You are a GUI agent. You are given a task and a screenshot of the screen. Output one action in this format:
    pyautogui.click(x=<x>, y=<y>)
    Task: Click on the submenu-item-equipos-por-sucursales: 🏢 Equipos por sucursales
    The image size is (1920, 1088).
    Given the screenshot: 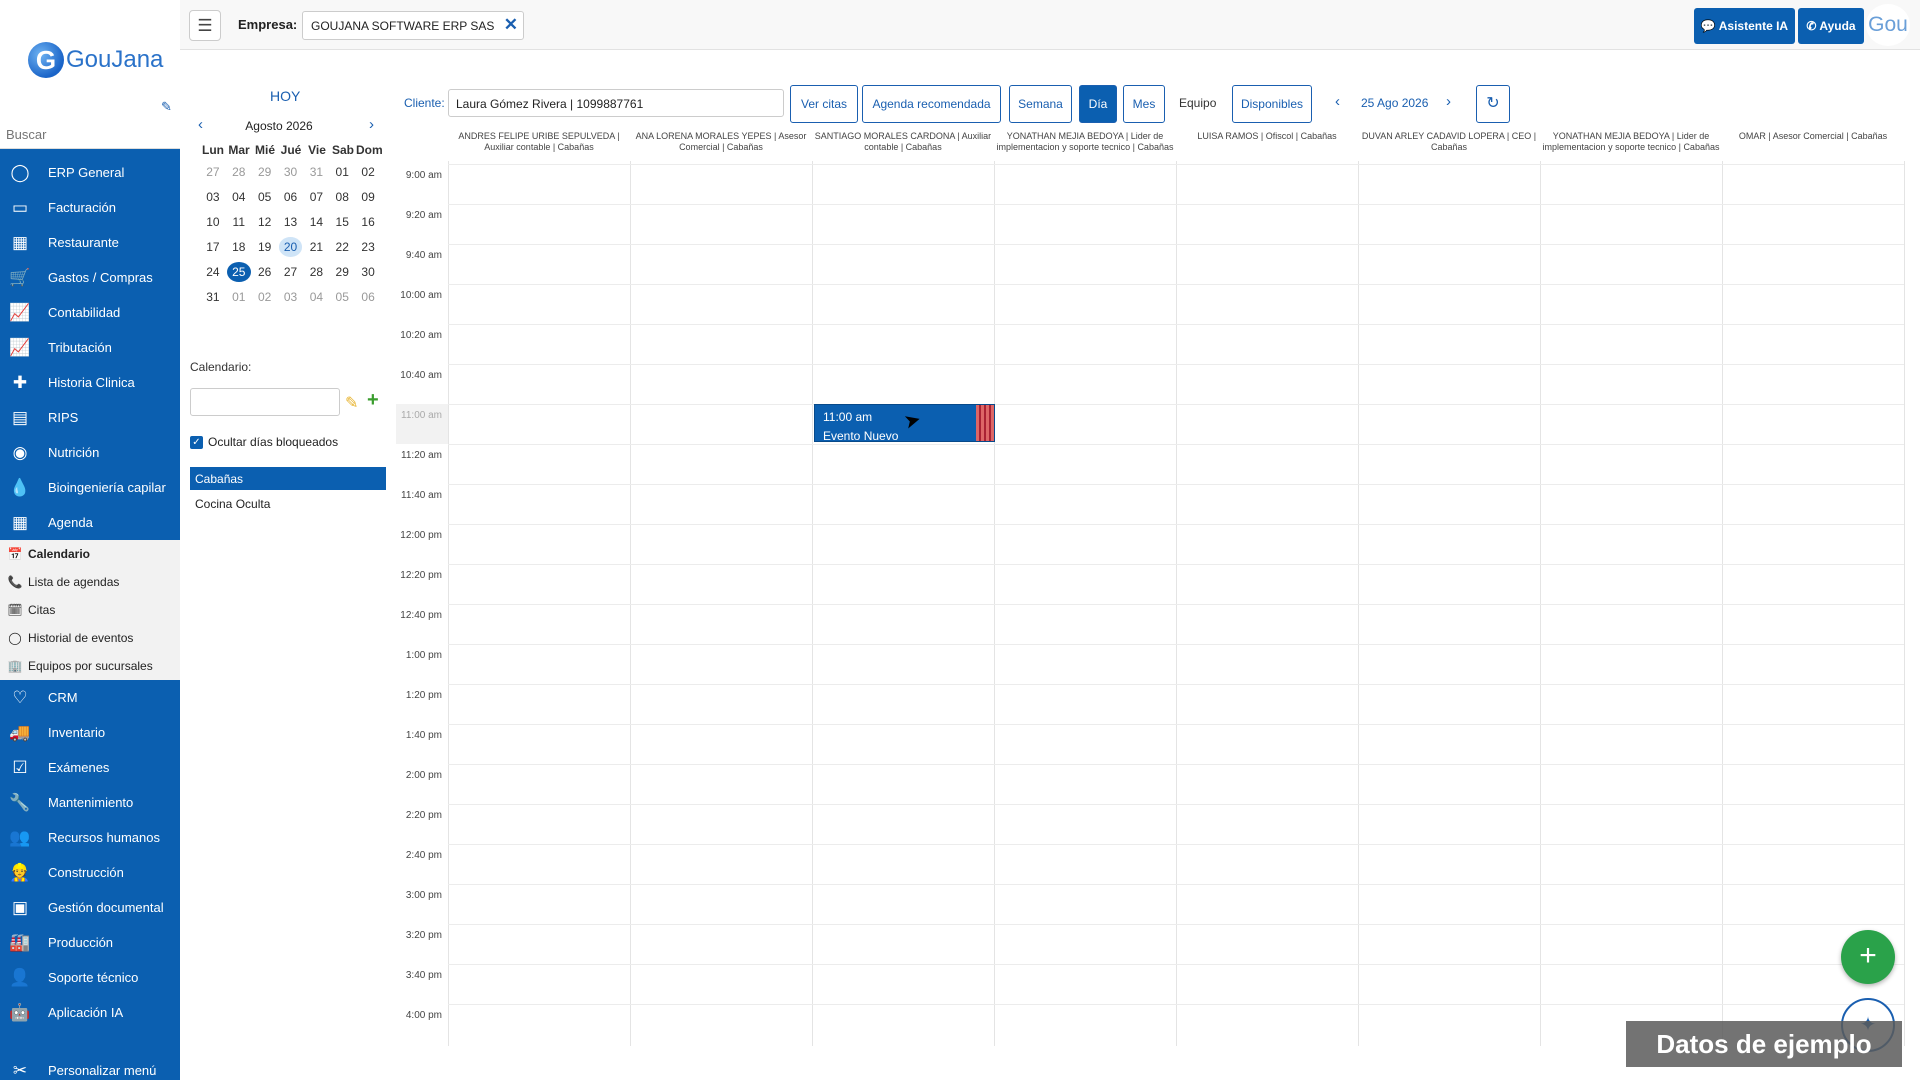 What is the action you would take?
    pyautogui.click(x=90, y=666)
    